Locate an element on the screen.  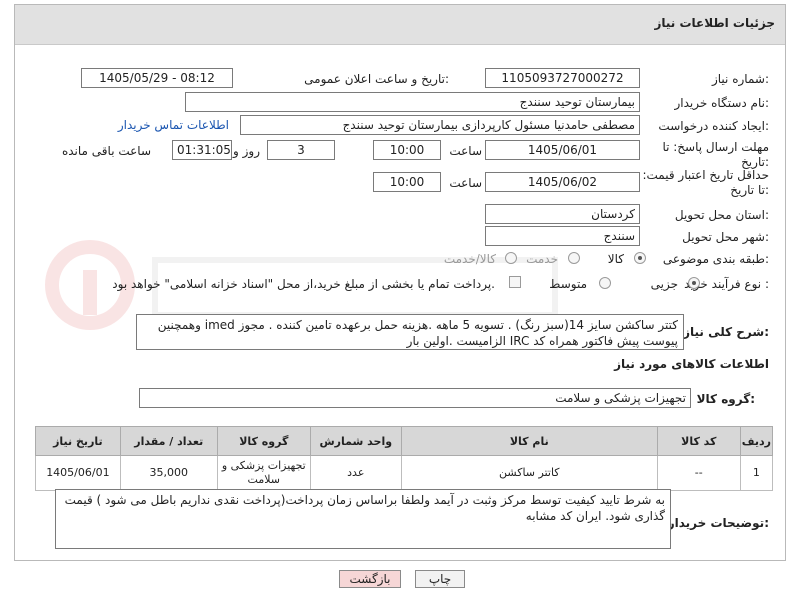
category-option-service: خدمت is located at coordinates (542, 259).